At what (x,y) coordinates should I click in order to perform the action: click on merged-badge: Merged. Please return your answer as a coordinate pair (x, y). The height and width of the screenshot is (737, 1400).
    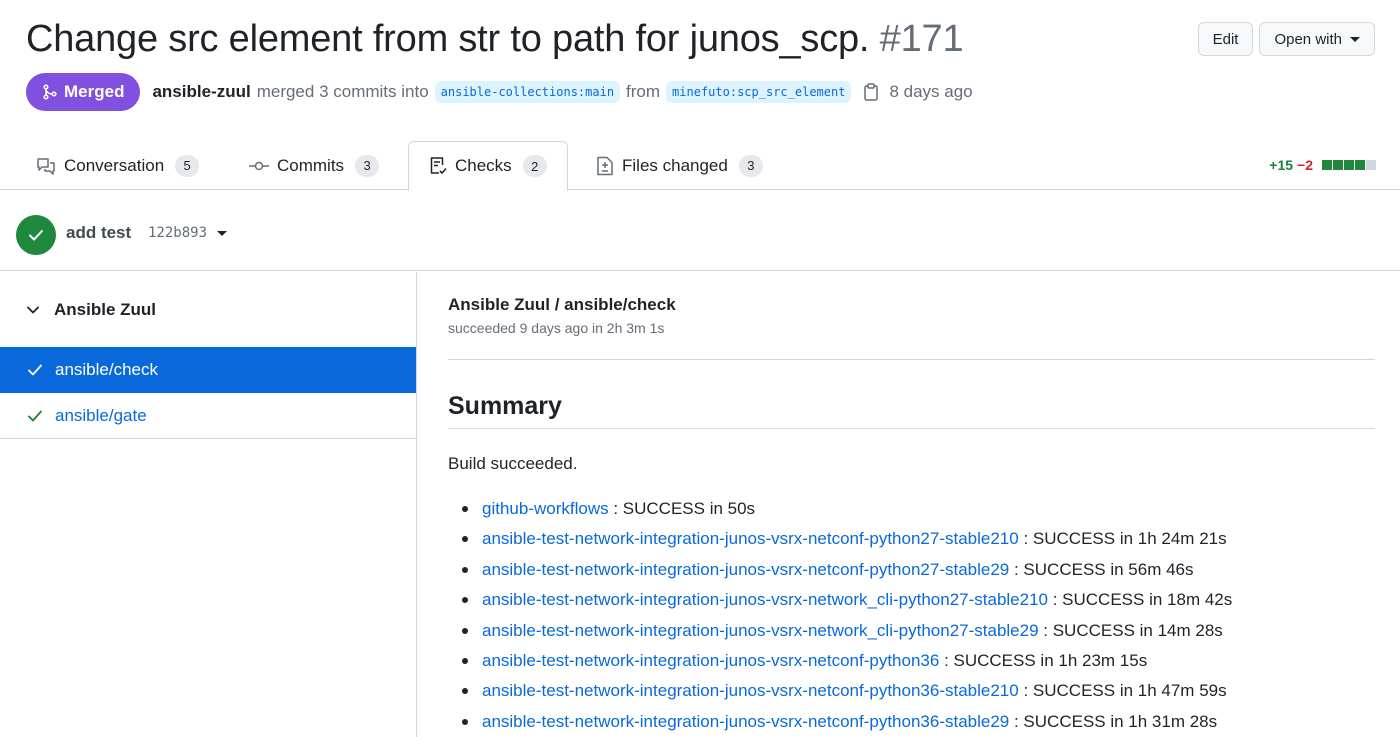
    Looking at the image, I should click on (83, 92).